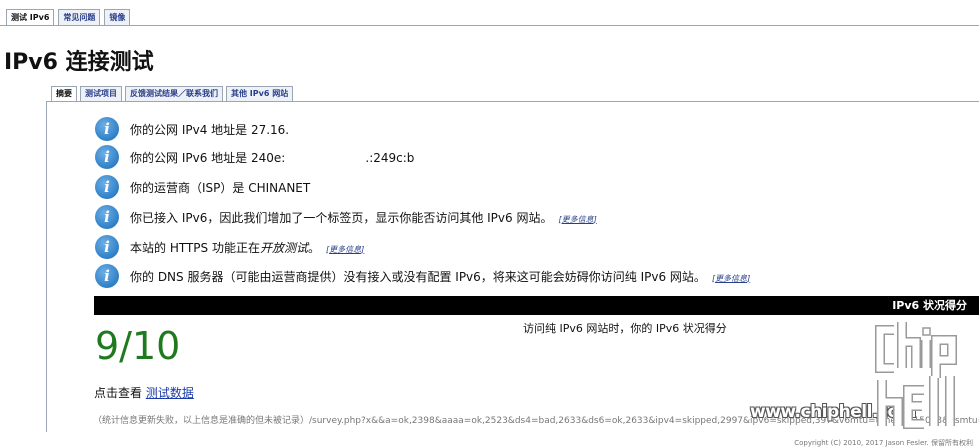 This screenshot has width=979, height=448. I want to click on chiphell-watermark-logo, so click(916, 375).